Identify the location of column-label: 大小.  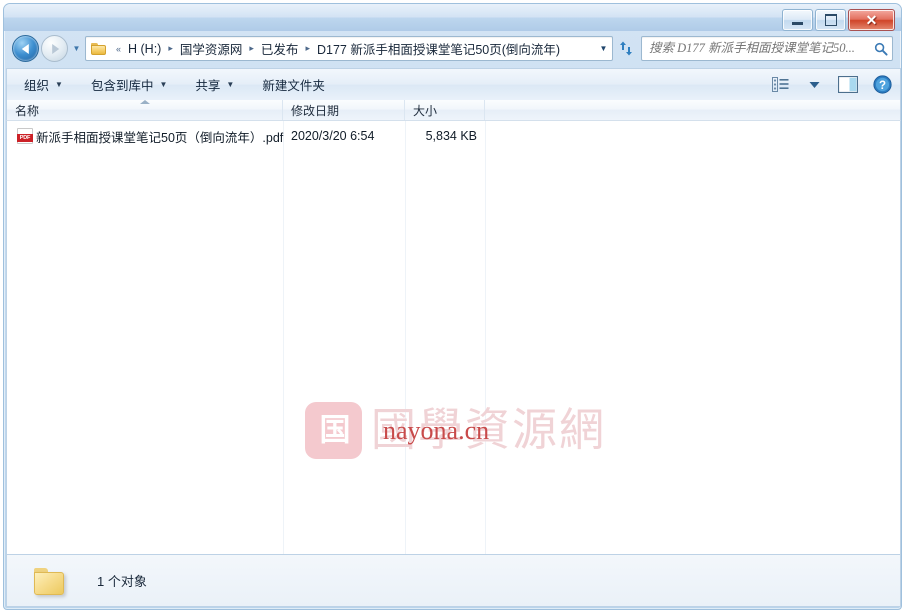
(425, 110).